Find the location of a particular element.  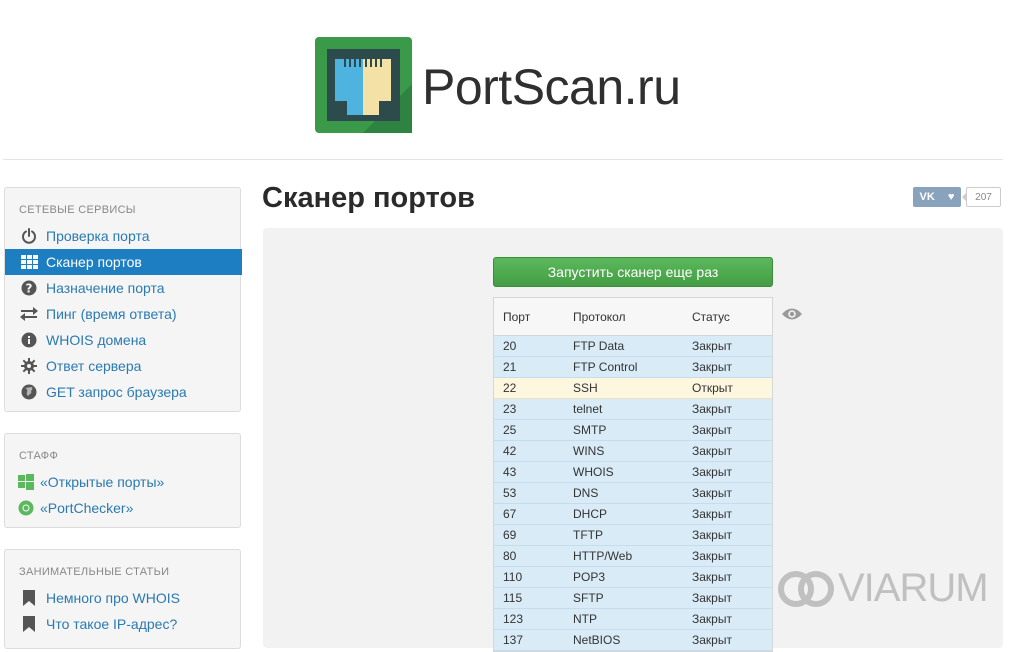

table-row: 110 POP3 Закрыт is located at coordinates (633, 577).